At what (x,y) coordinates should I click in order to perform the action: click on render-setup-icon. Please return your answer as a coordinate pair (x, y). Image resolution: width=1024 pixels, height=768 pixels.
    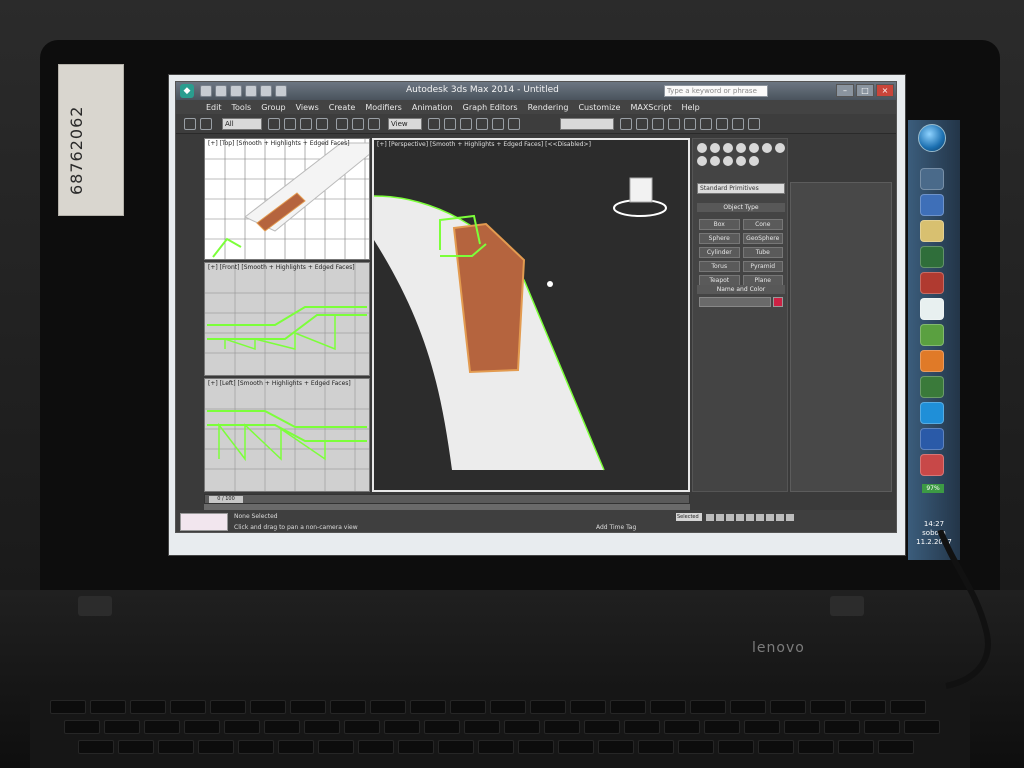
    Looking at the image, I should click on (722, 124).